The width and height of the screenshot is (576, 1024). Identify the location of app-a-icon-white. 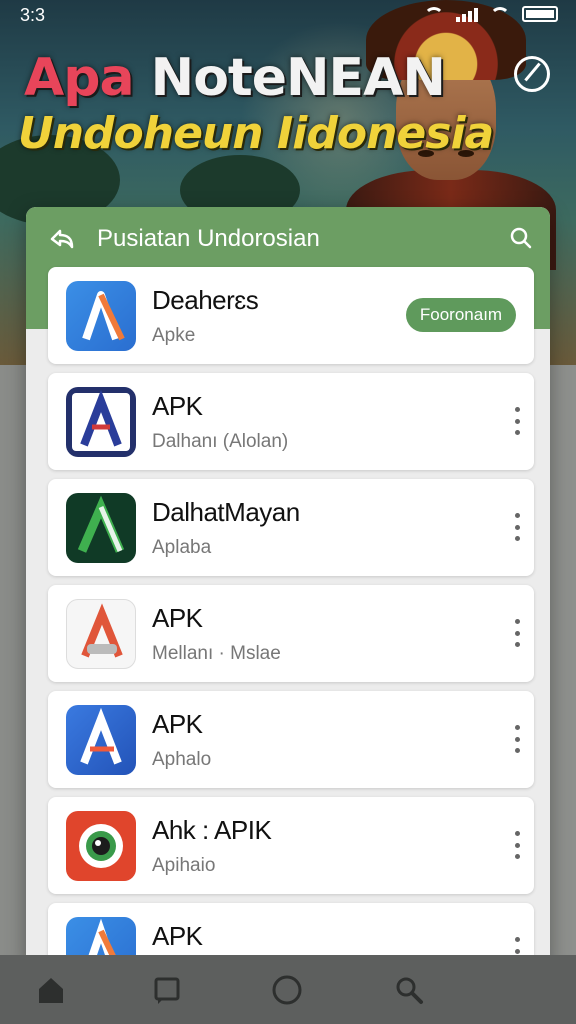
(101, 634).